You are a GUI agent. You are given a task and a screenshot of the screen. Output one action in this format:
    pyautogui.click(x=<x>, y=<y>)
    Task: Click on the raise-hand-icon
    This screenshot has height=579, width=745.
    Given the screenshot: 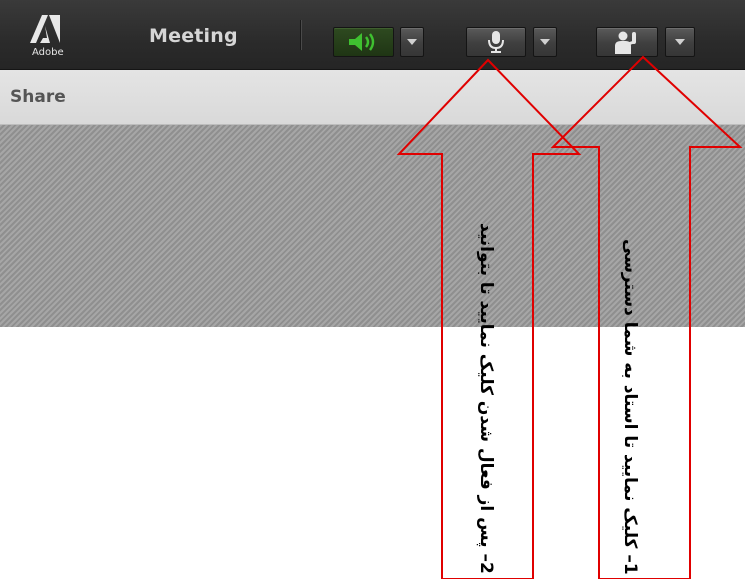 What is the action you would take?
    pyautogui.click(x=625, y=42)
    